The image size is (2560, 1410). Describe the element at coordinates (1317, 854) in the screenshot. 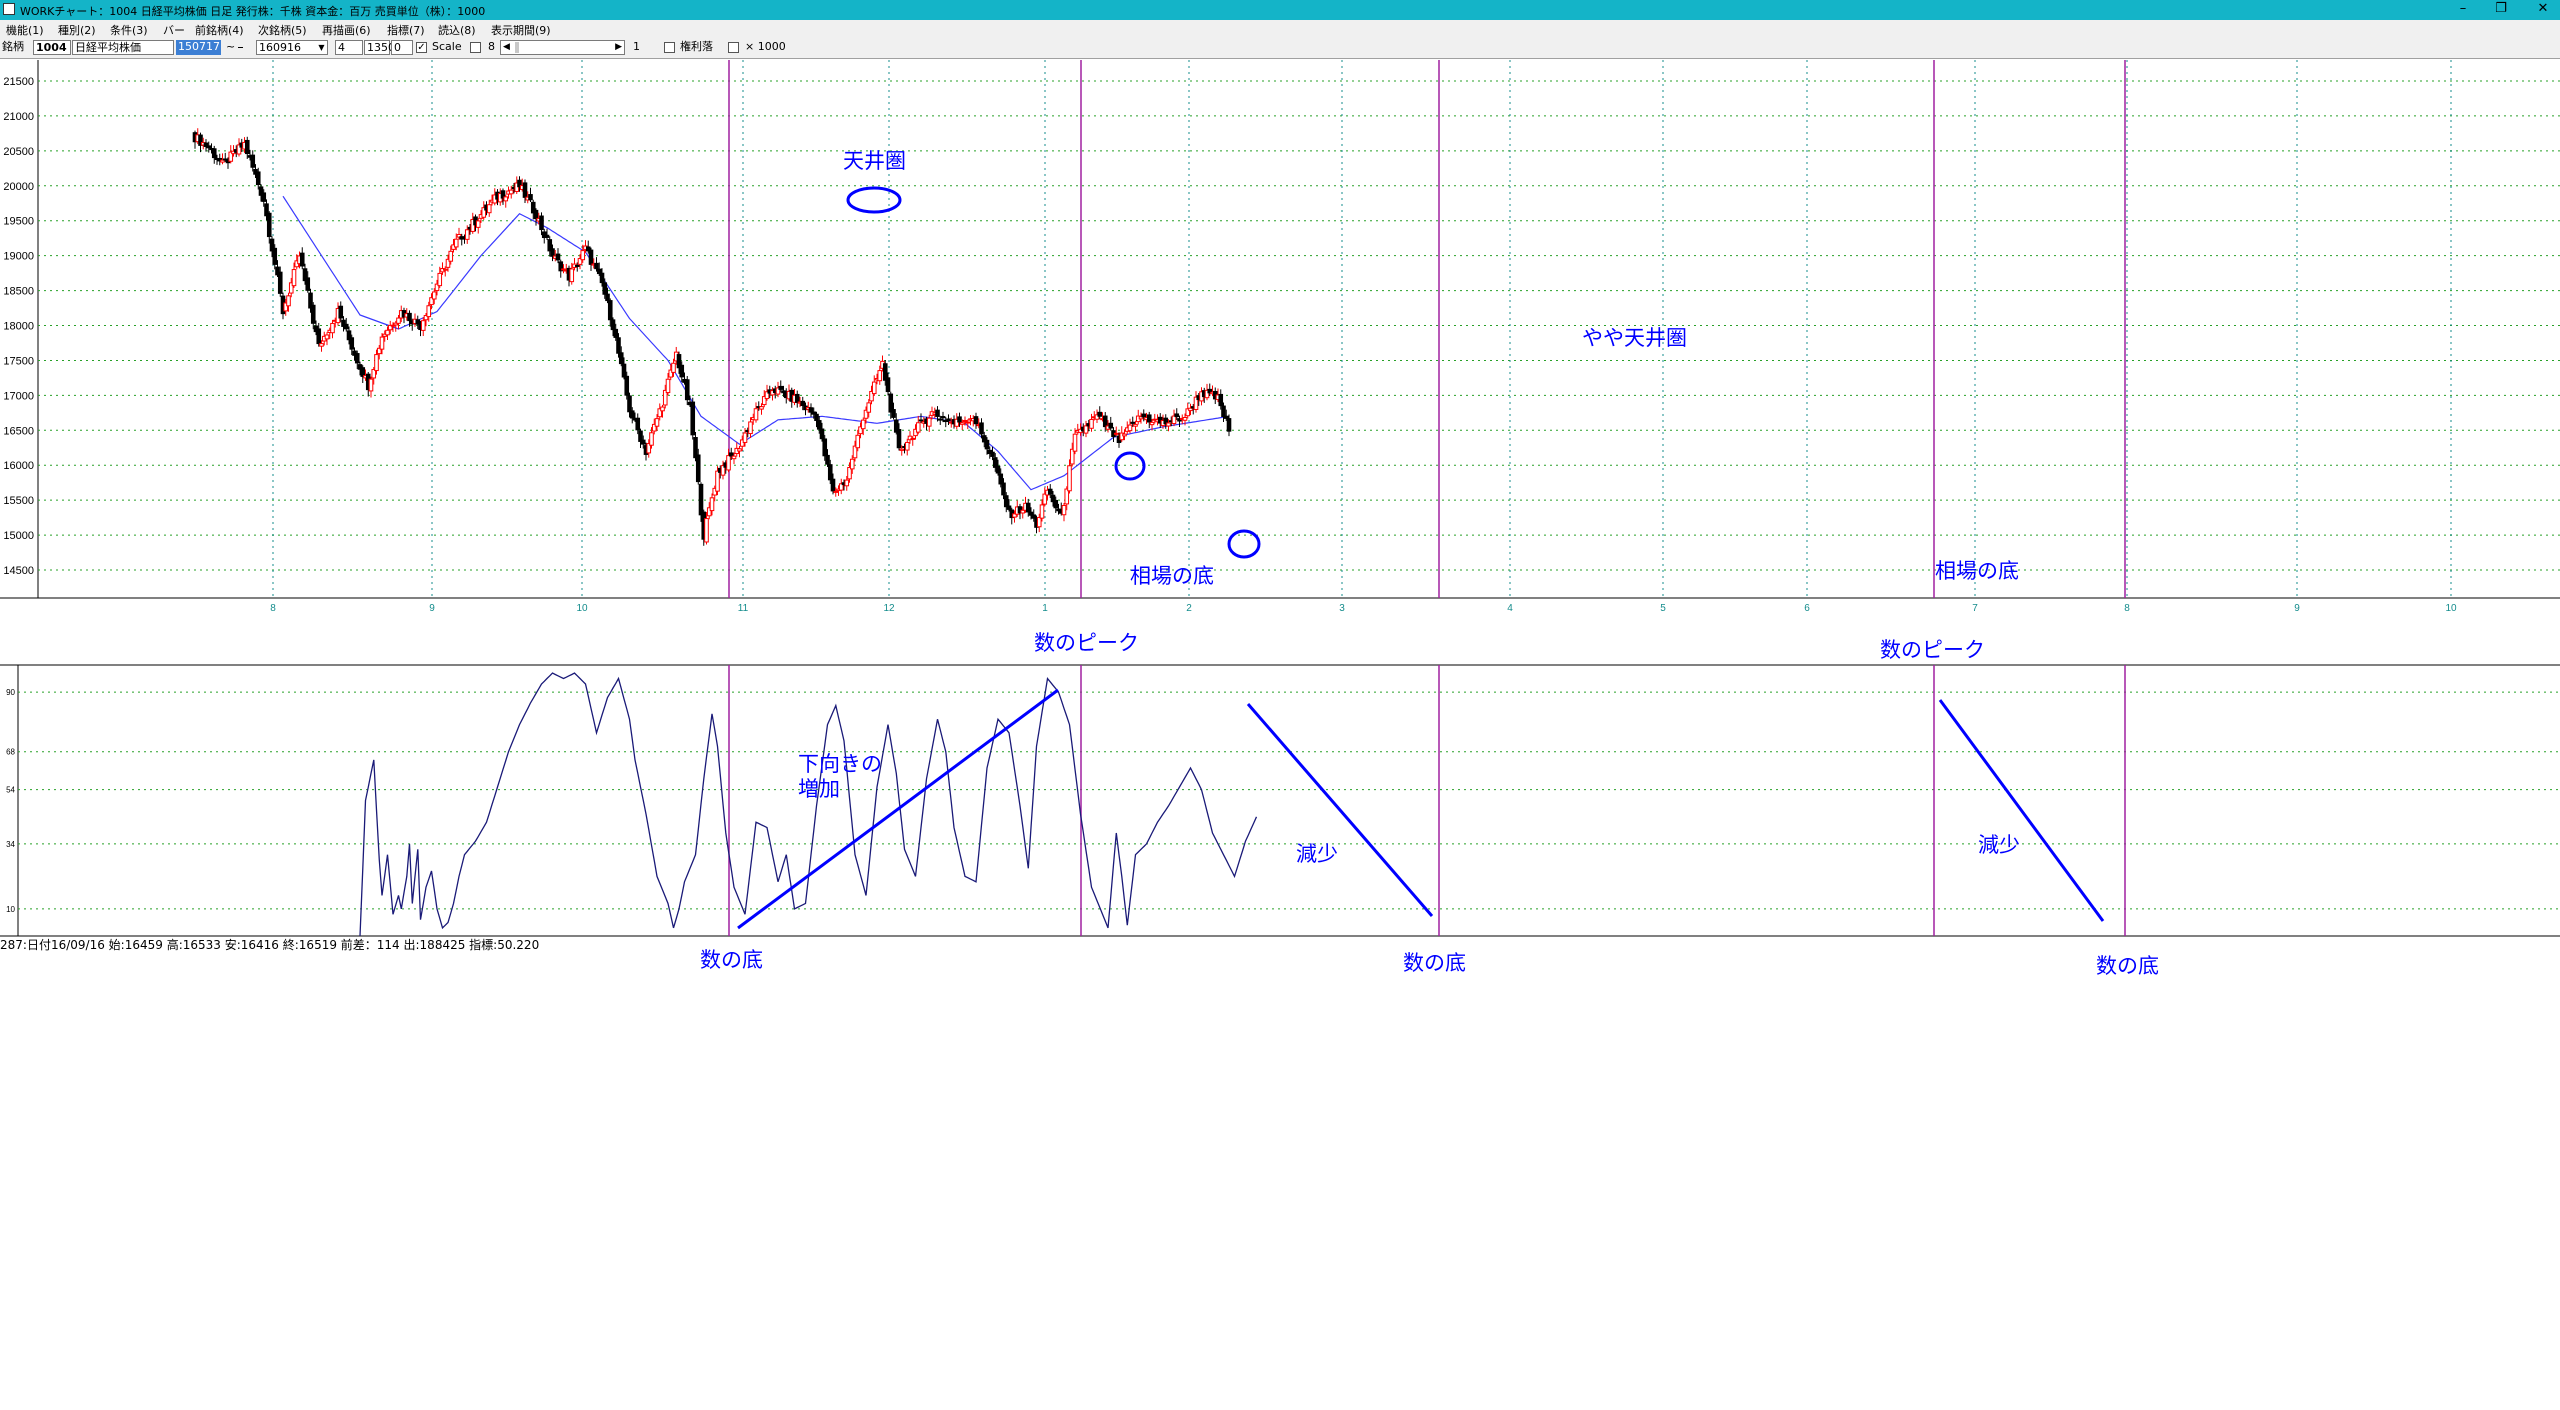

I see `annotation-decrease-1: 減少` at that location.